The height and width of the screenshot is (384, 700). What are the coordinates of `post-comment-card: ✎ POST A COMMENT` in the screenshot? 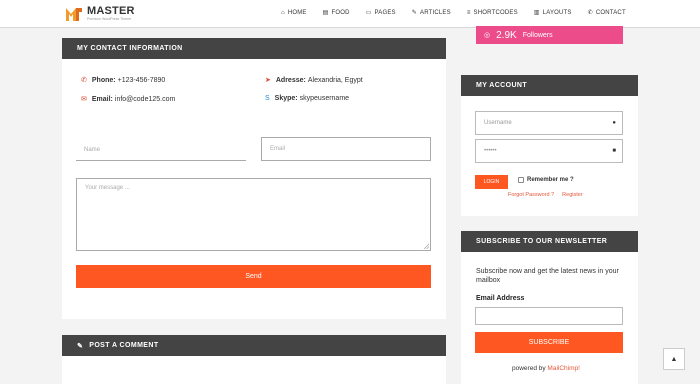 It's located at (254, 359).